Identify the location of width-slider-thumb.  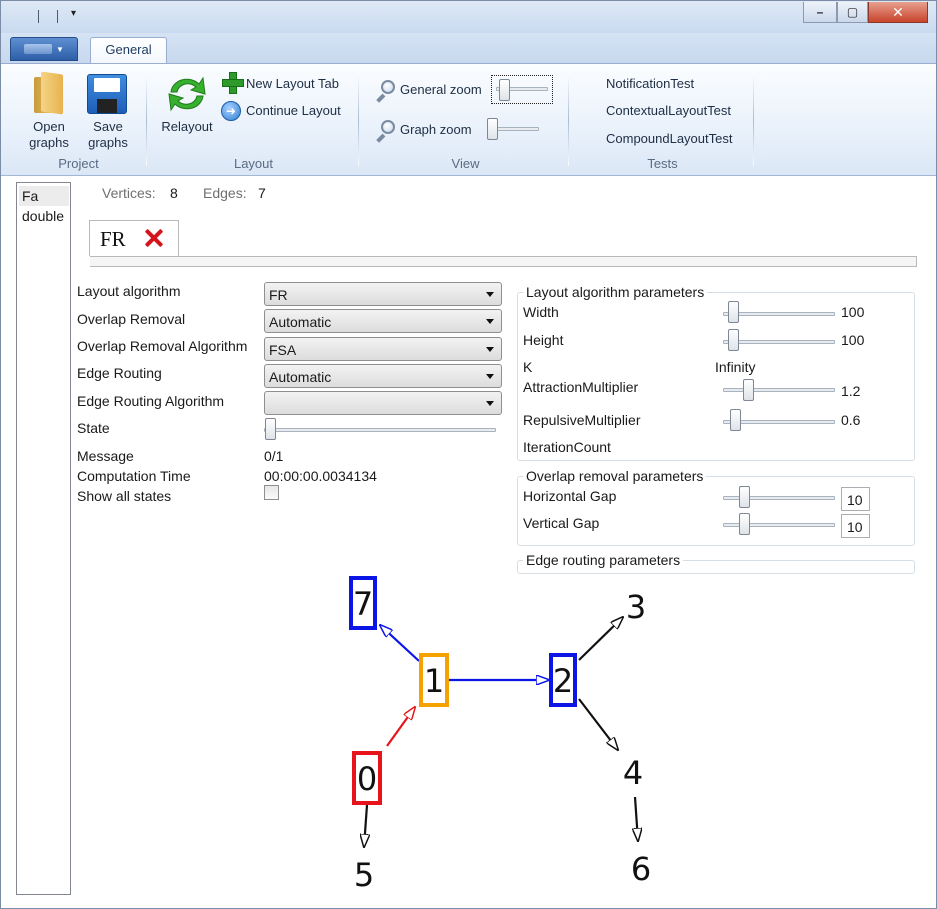
(733, 312).